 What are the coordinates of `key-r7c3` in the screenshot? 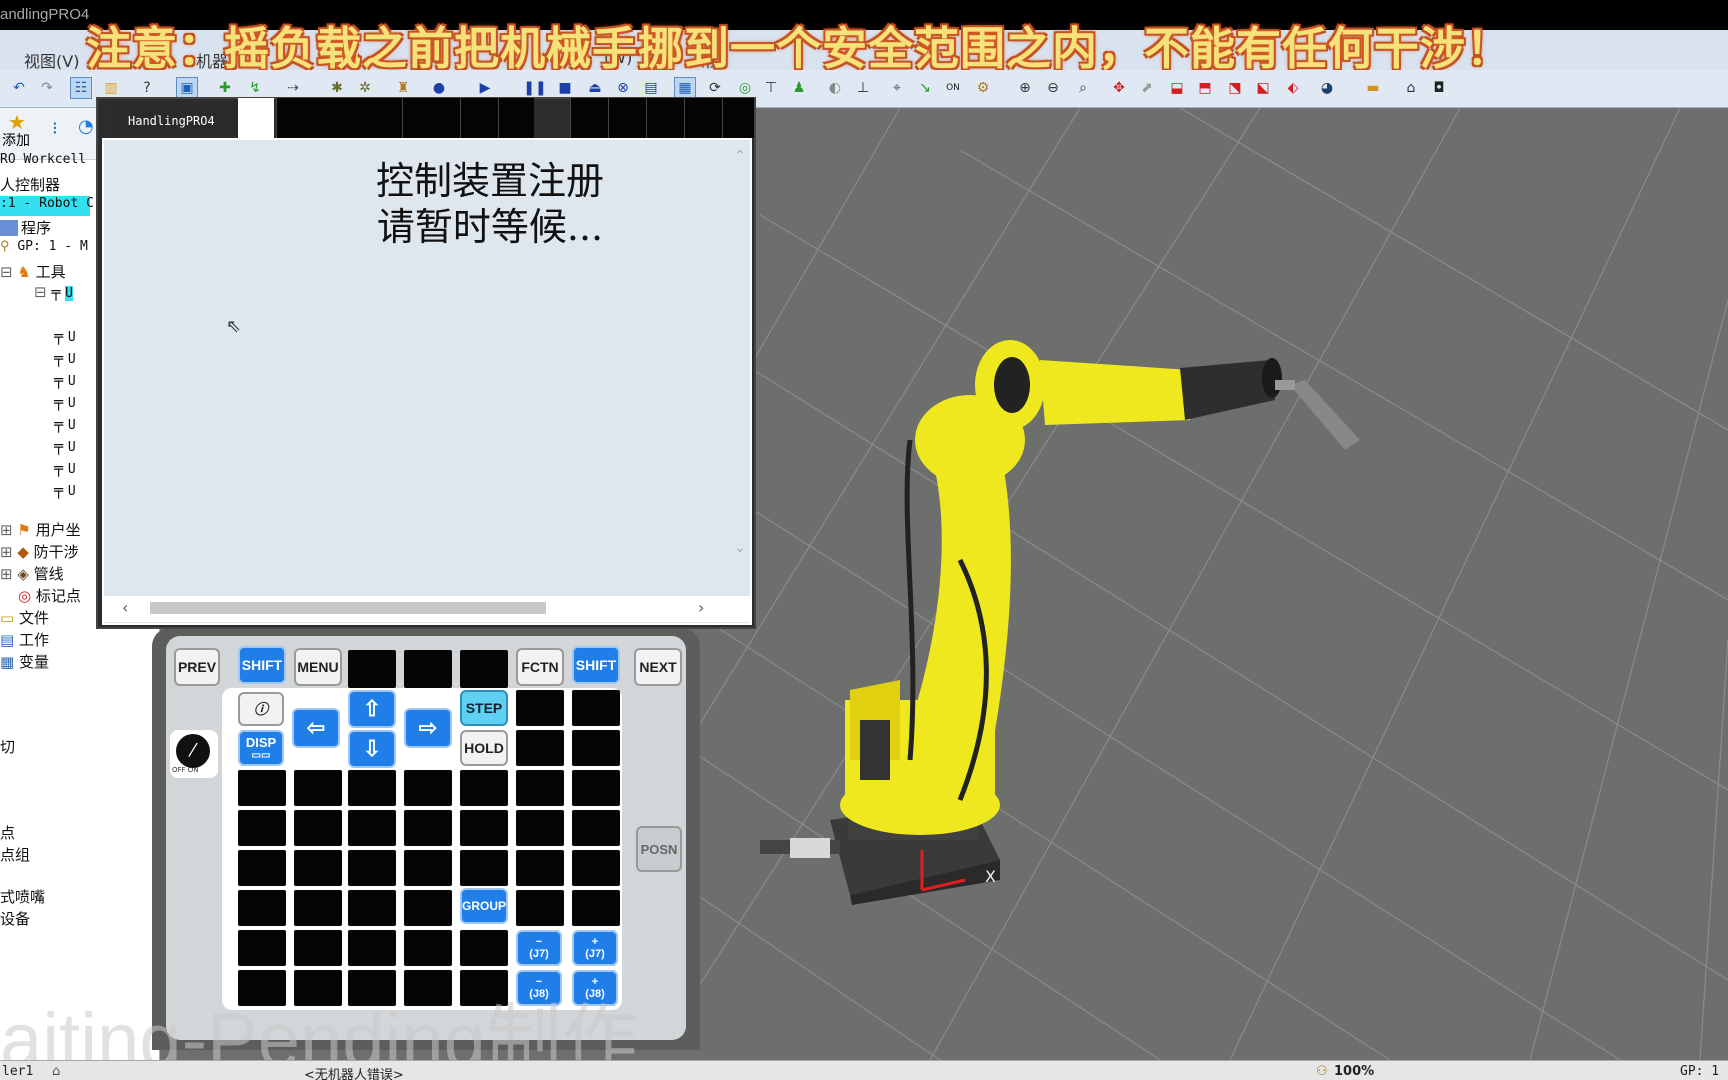 It's located at (372, 908).